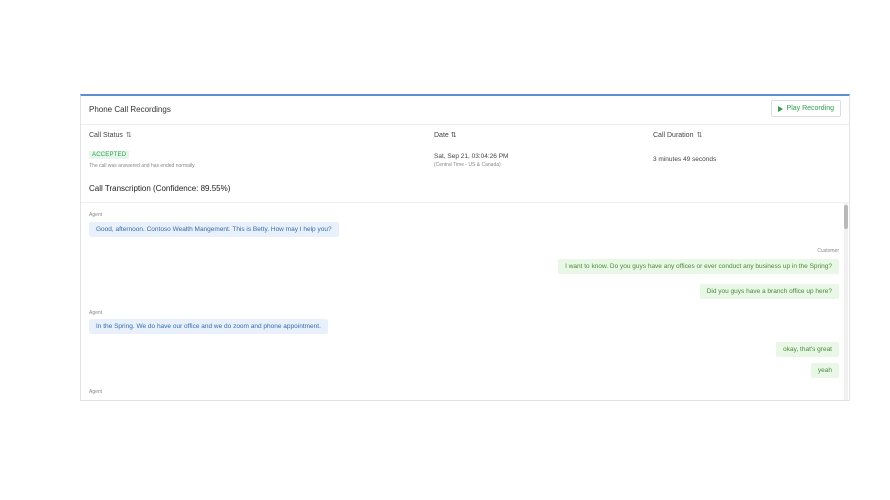  I want to click on call-timezone: (Central Time - US & Canada), so click(467, 165).